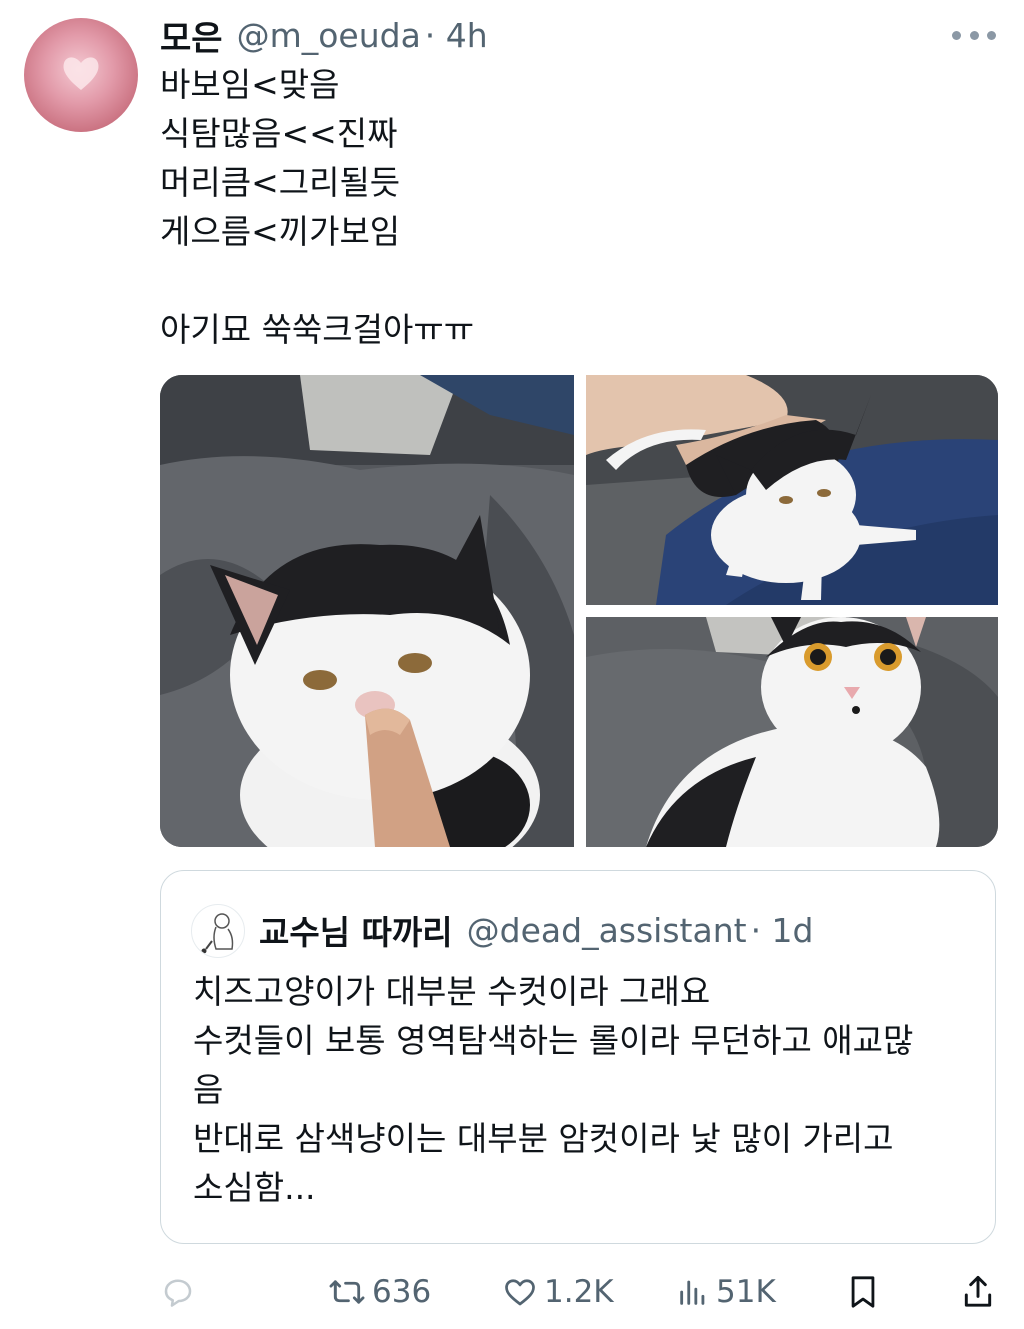 The width and height of the screenshot is (1024, 1329). I want to click on quoted-header: 교수님 따까리 @dead_assistant · 1d, so click(536, 930).